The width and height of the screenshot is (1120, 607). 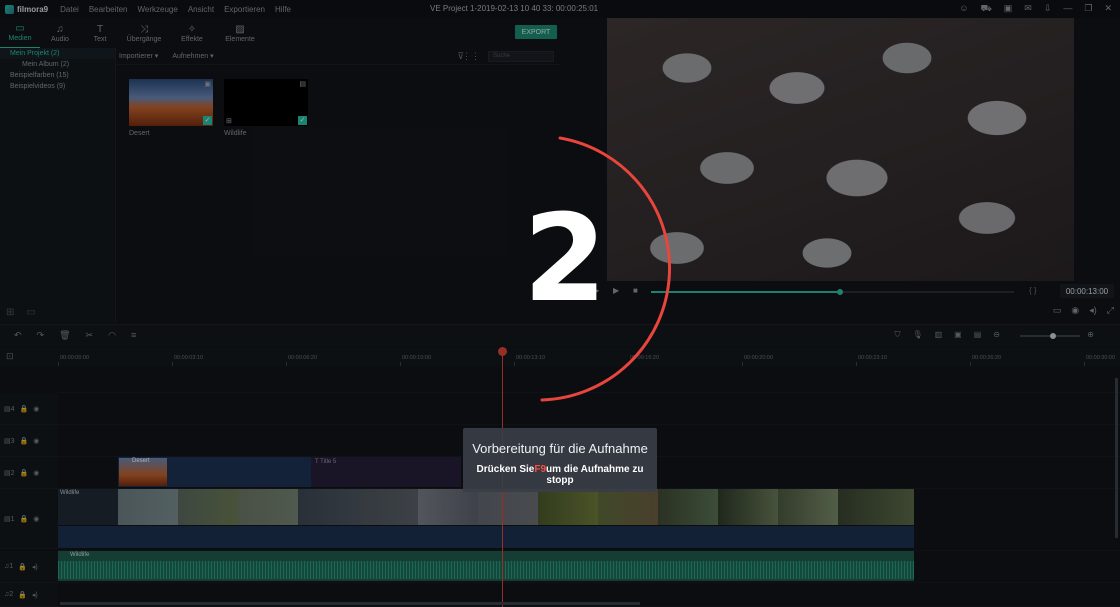 I want to click on snapshot-icon: ◉, so click(x=1075, y=310).